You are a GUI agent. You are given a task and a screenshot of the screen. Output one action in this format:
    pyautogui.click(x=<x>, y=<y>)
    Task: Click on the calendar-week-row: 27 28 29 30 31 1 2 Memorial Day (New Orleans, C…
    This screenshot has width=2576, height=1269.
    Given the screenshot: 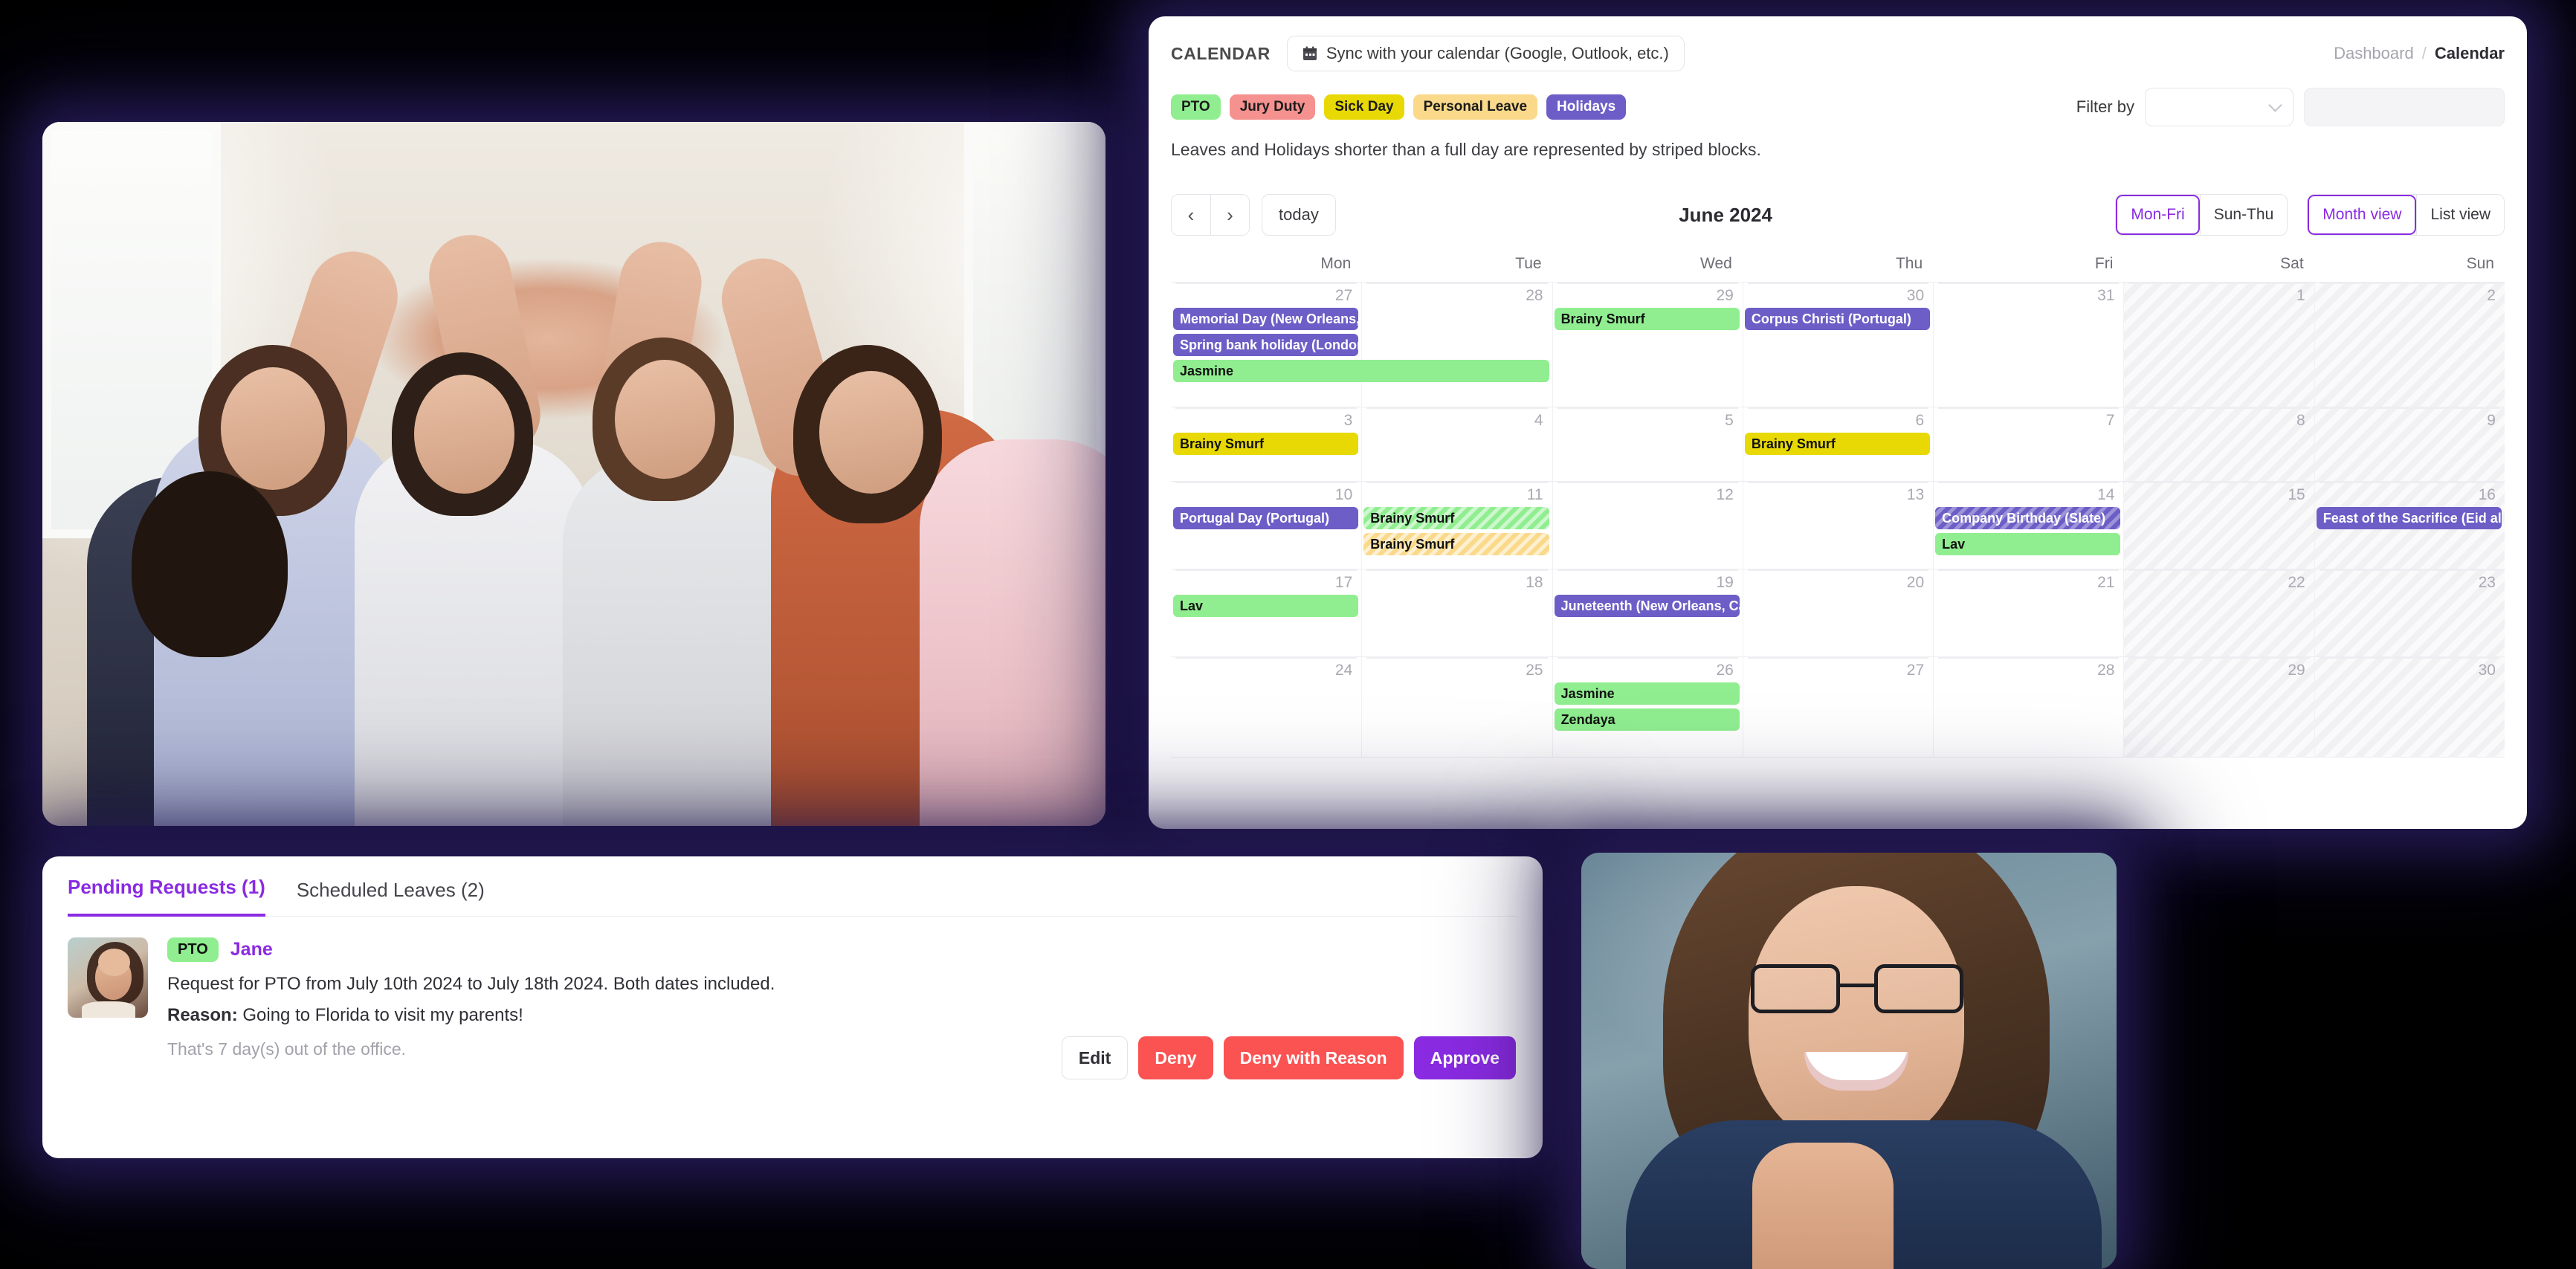 What is the action you would take?
    pyautogui.click(x=1838, y=344)
    